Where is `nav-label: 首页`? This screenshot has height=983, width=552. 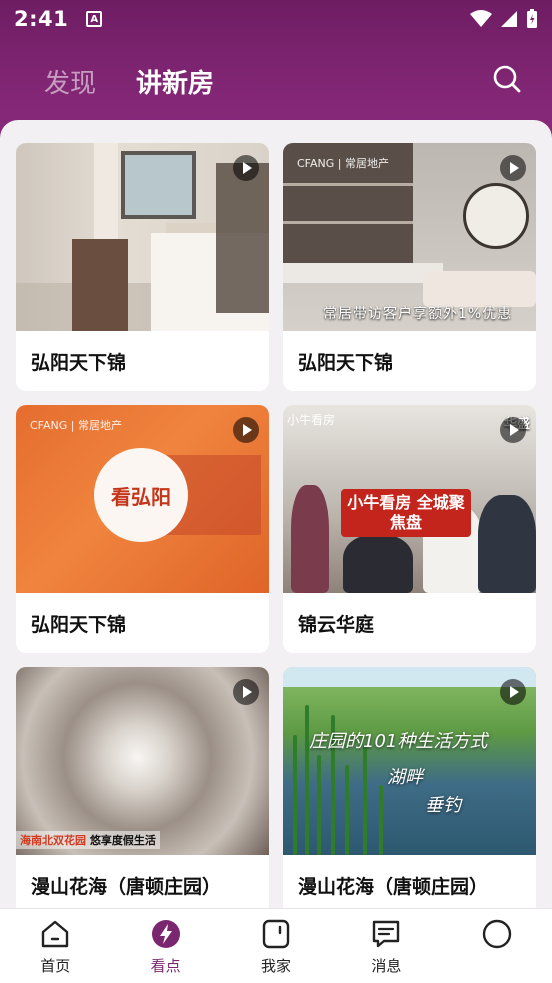
nav-label: 首页 is located at coordinates (55, 966).